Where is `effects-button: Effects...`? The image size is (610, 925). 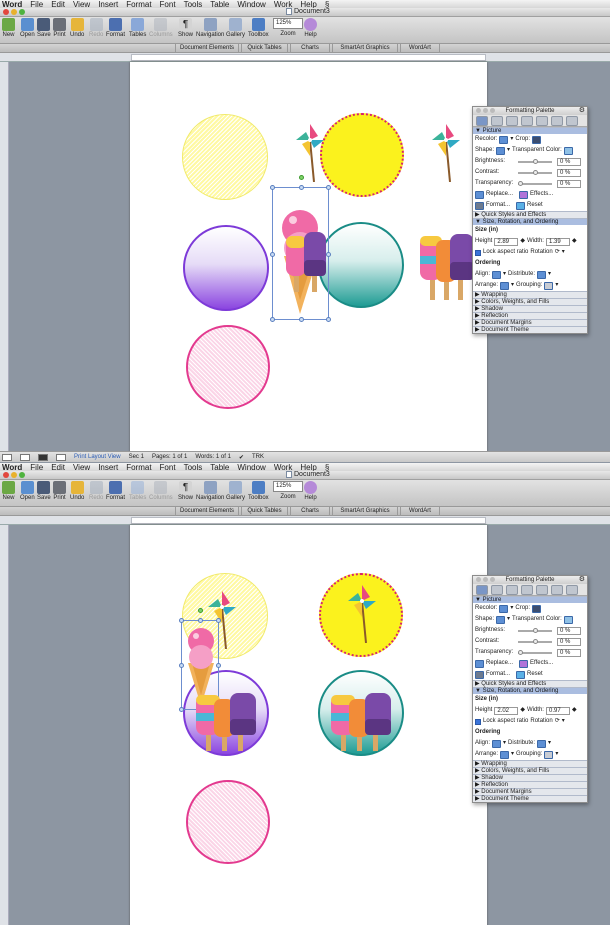 effects-button: Effects... is located at coordinates (541, 663).